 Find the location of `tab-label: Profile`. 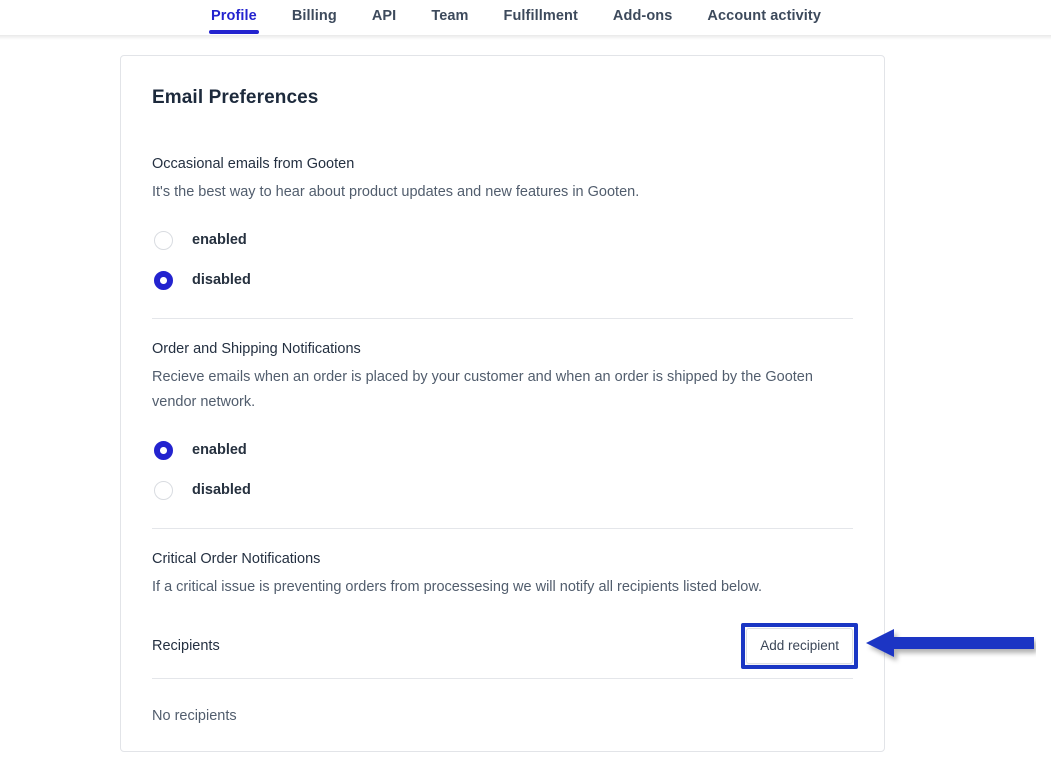

tab-label: Profile is located at coordinates (234, 16).